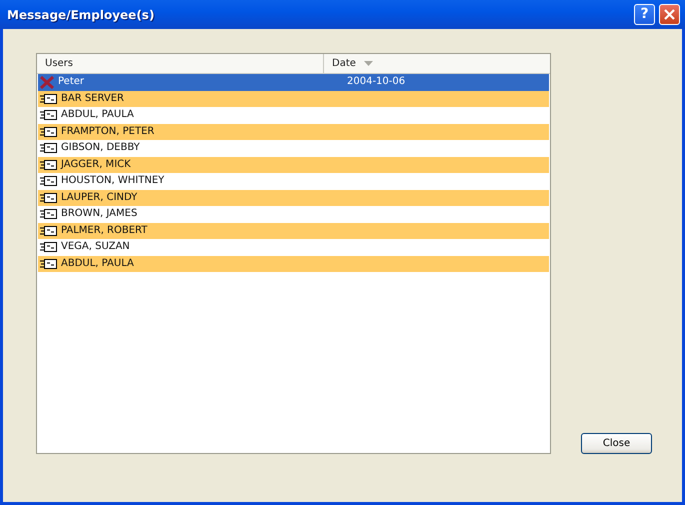  What do you see at coordinates (107, 131) in the screenshot?
I see `user-name: FRAMPTON, PETER` at bounding box center [107, 131].